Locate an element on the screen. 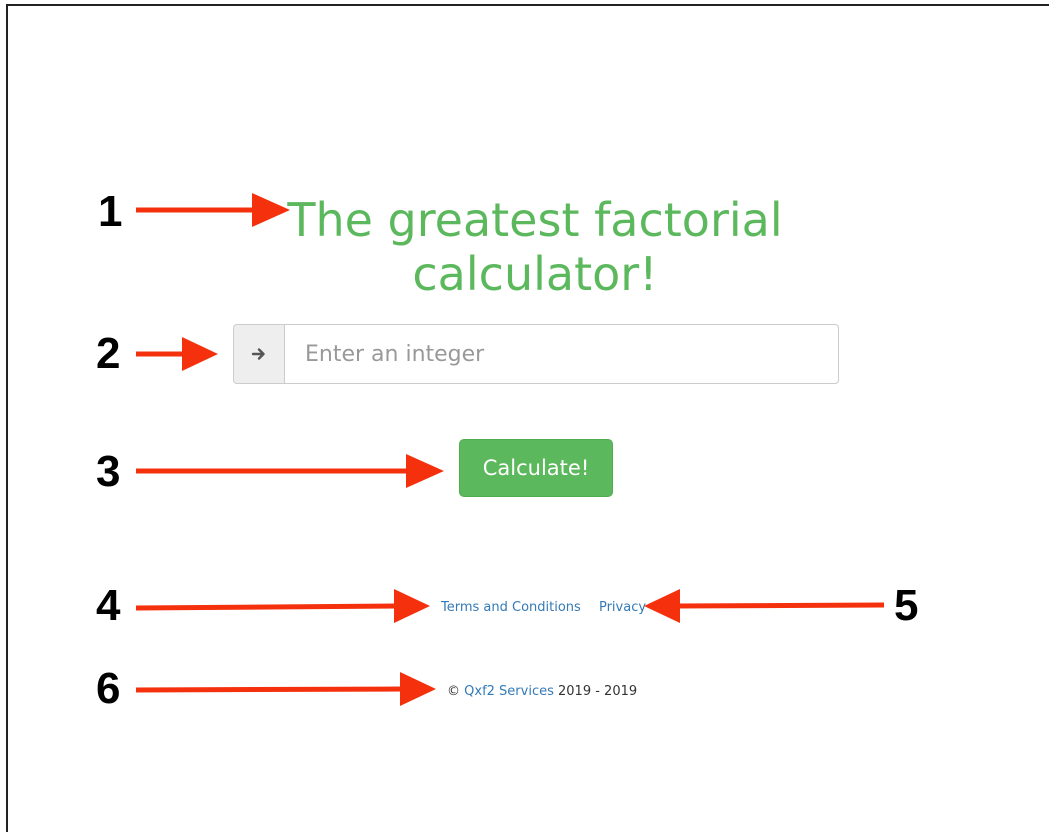 The image size is (1049, 832). integer-input is located at coordinates (561, 354).